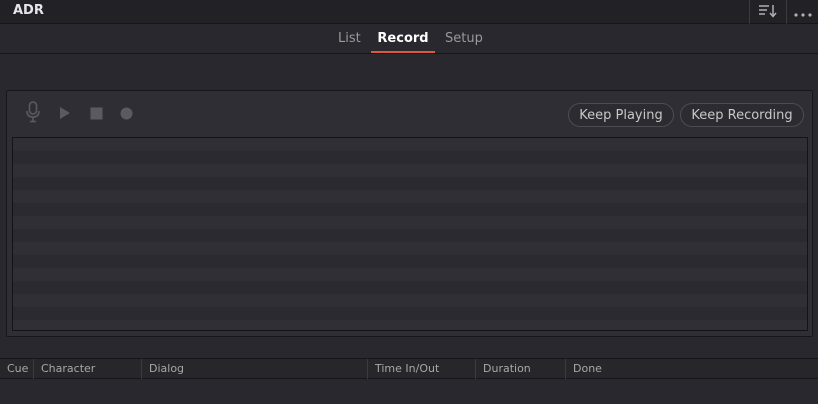  Describe the element at coordinates (409, 12) in the screenshot. I see `panel-header: ADR` at that location.